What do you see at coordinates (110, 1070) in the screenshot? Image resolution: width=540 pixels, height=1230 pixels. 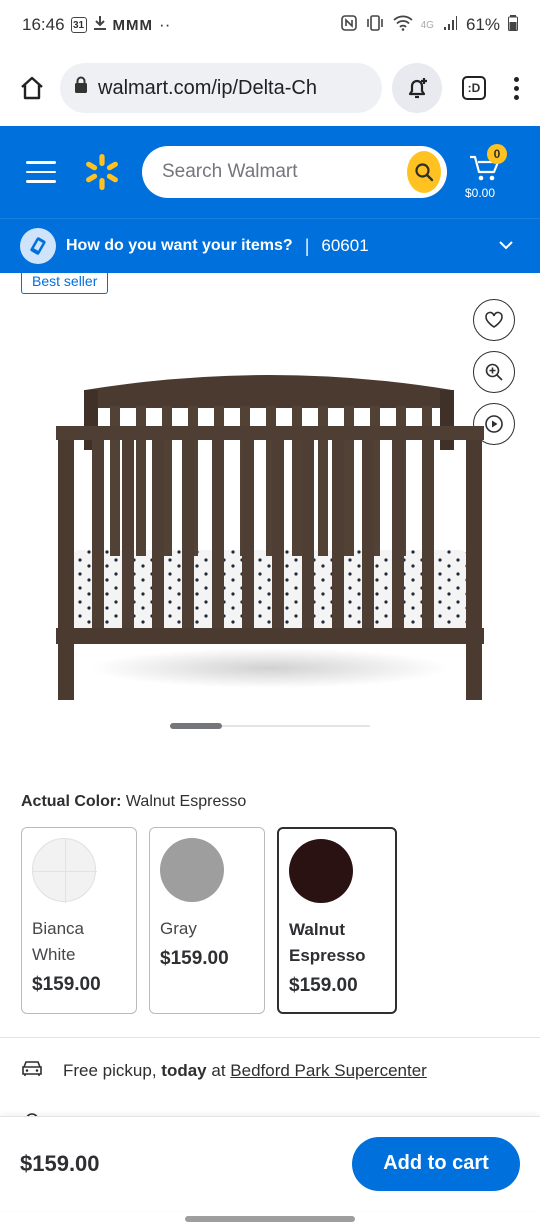 I see `pickup-prefix: Free pickup,` at bounding box center [110, 1070].